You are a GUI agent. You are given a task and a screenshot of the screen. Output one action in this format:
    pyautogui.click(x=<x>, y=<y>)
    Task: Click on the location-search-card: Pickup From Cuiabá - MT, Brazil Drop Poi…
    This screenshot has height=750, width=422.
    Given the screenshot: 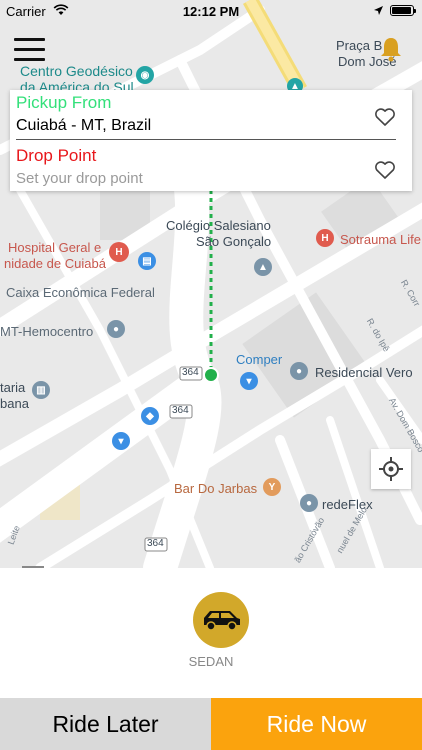 What is the action you would take?
    pyautogui.click(x=211, y=140)
    